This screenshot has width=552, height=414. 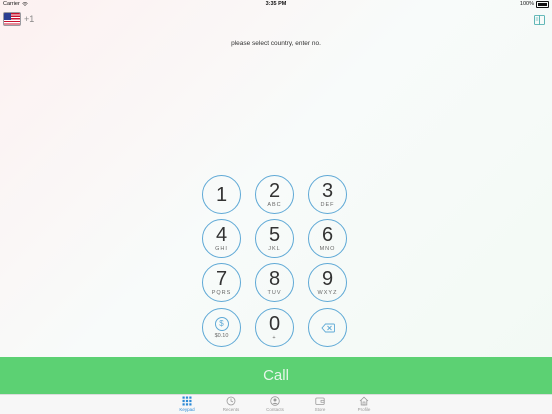 I want to click on key-letters: PQRS, so click(x=221, y=293).